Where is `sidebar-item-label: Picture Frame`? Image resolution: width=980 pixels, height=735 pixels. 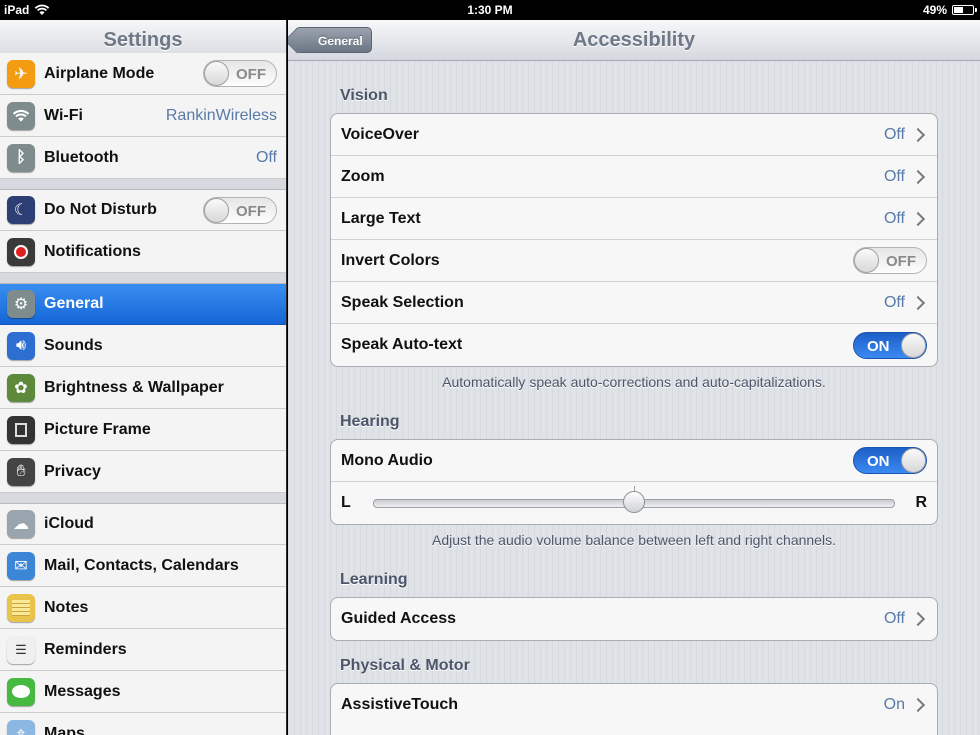 sidebar-item-label: Picture Frame is located at coordinates (97, 429).